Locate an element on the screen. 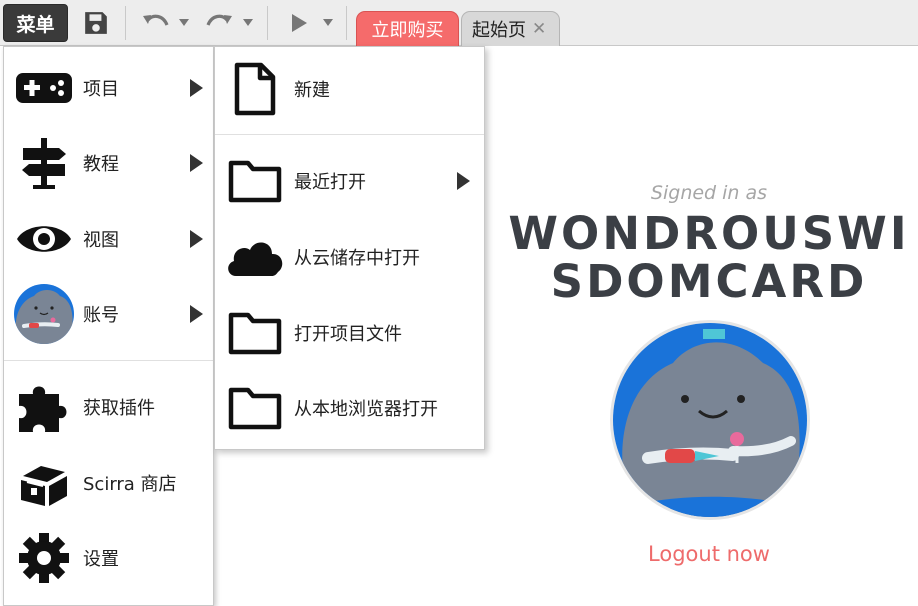 This screenshot has height=606, width=918. tab-start-page: 起始页 ✕ is located at coordinates (510, 28).